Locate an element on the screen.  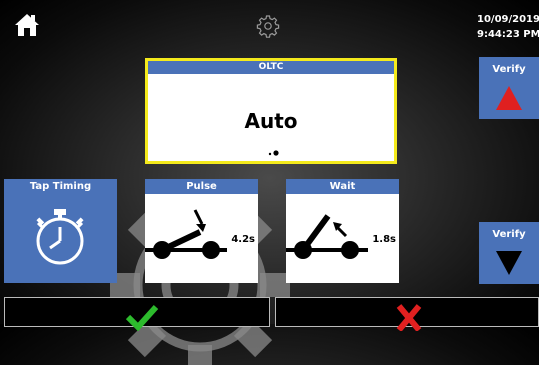
oltc-mode-panel: OLTC Auto is located at coordinates (271, 111).